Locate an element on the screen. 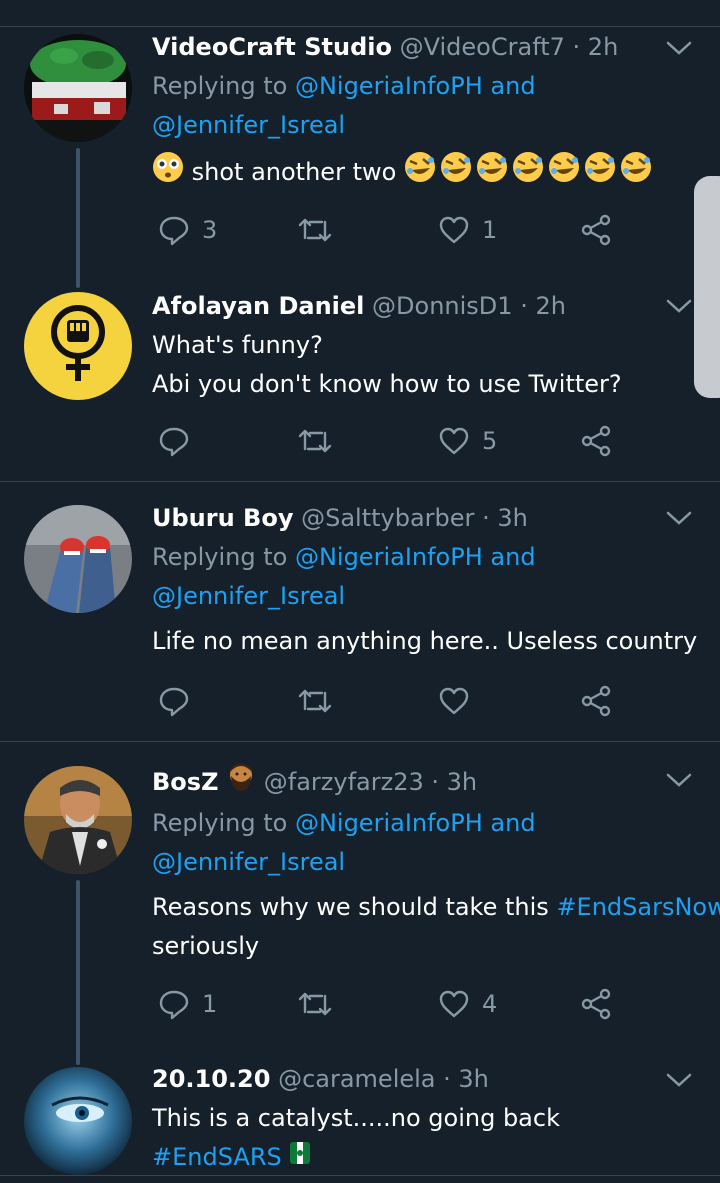 The image size is (720, 1183). reply-button: 3 is located at coordinates (187, 230).